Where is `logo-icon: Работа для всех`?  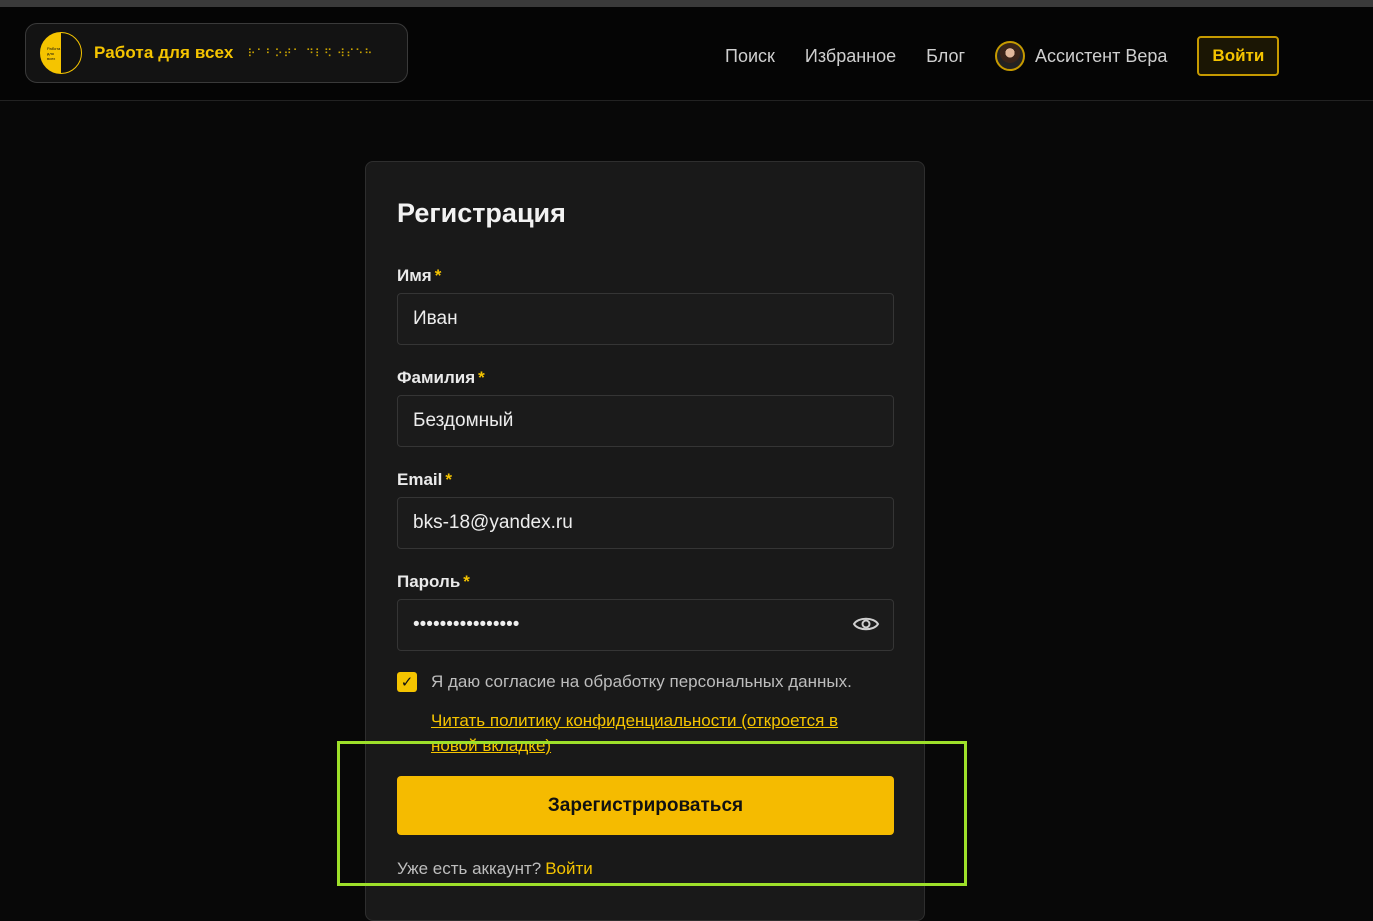 logo-icon: Работа для всех is located at coordinates (61, 53).